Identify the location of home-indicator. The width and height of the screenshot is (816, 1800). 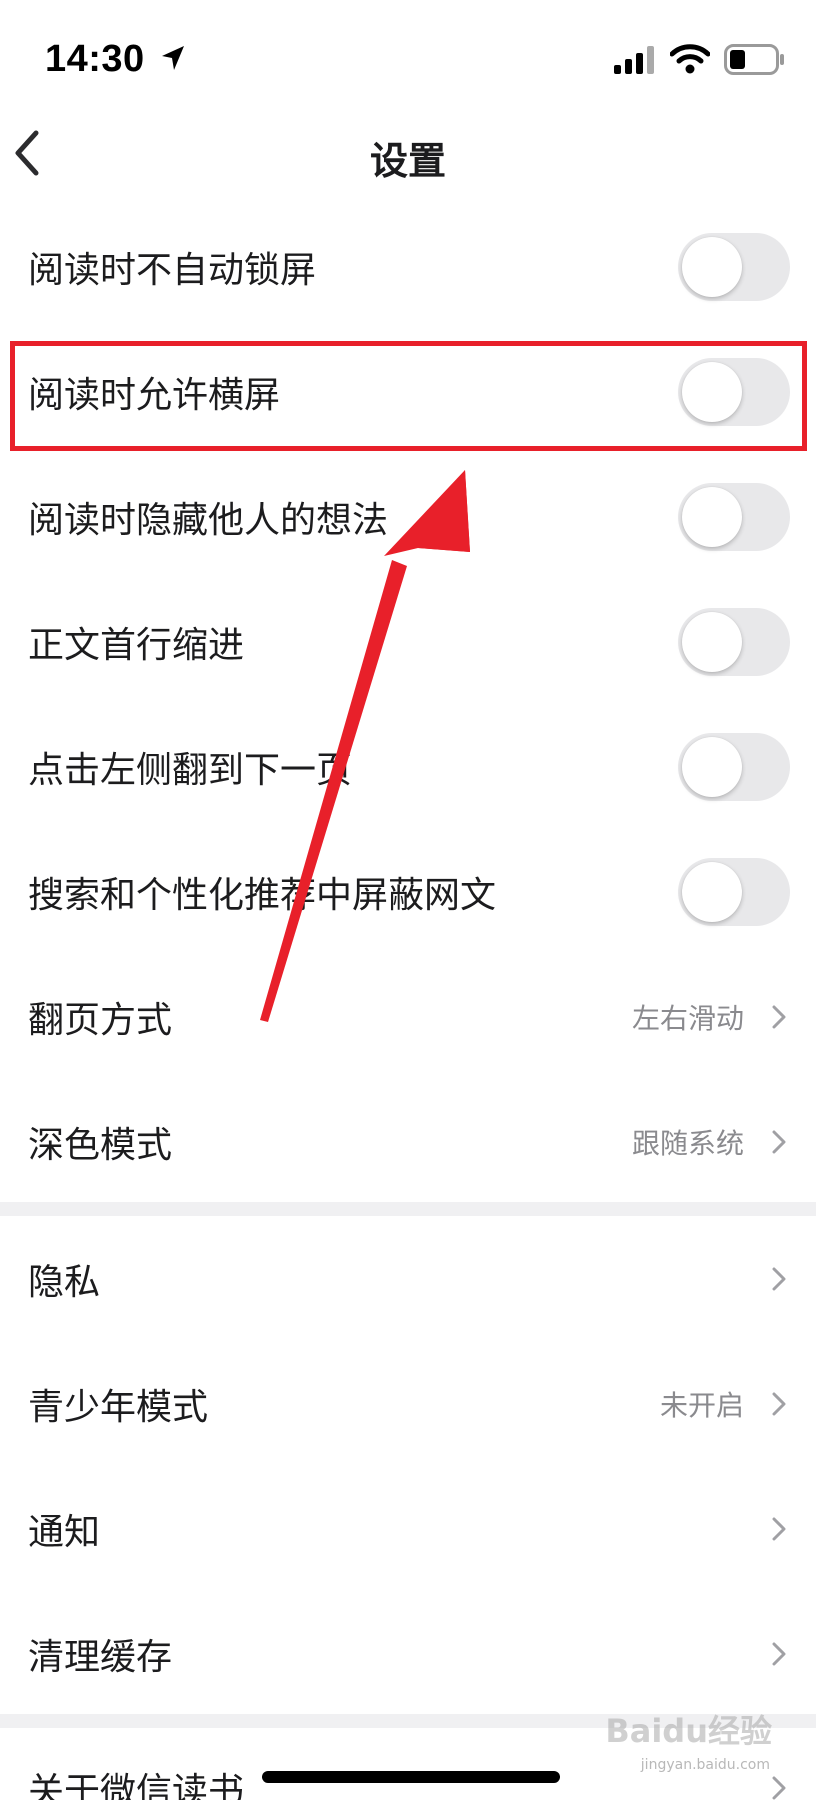
(411, 1777).